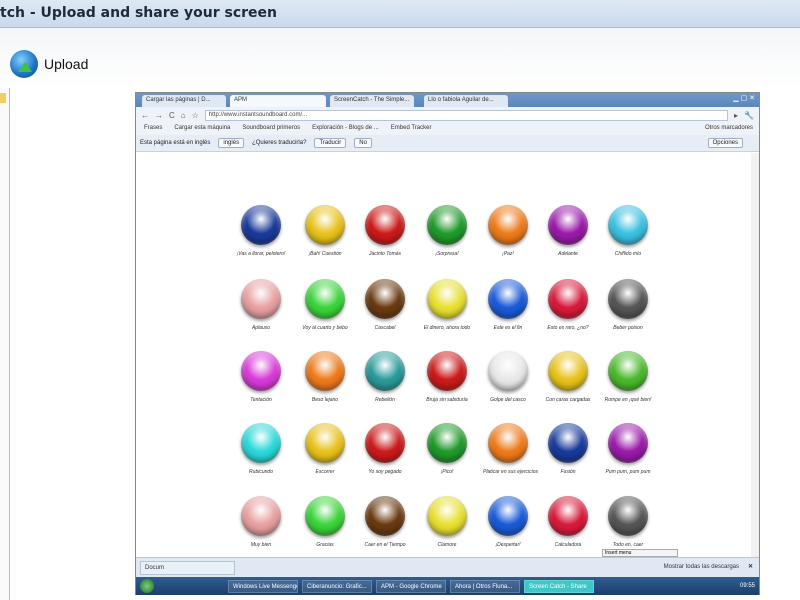 Image resolution: width=800 pixels, height=600 pixels. What do you see at coordinates (701, 567) in the screenshot?
I see `show-all-downloads: Mostrar todas las descargas` at bounding box center [701, 567].